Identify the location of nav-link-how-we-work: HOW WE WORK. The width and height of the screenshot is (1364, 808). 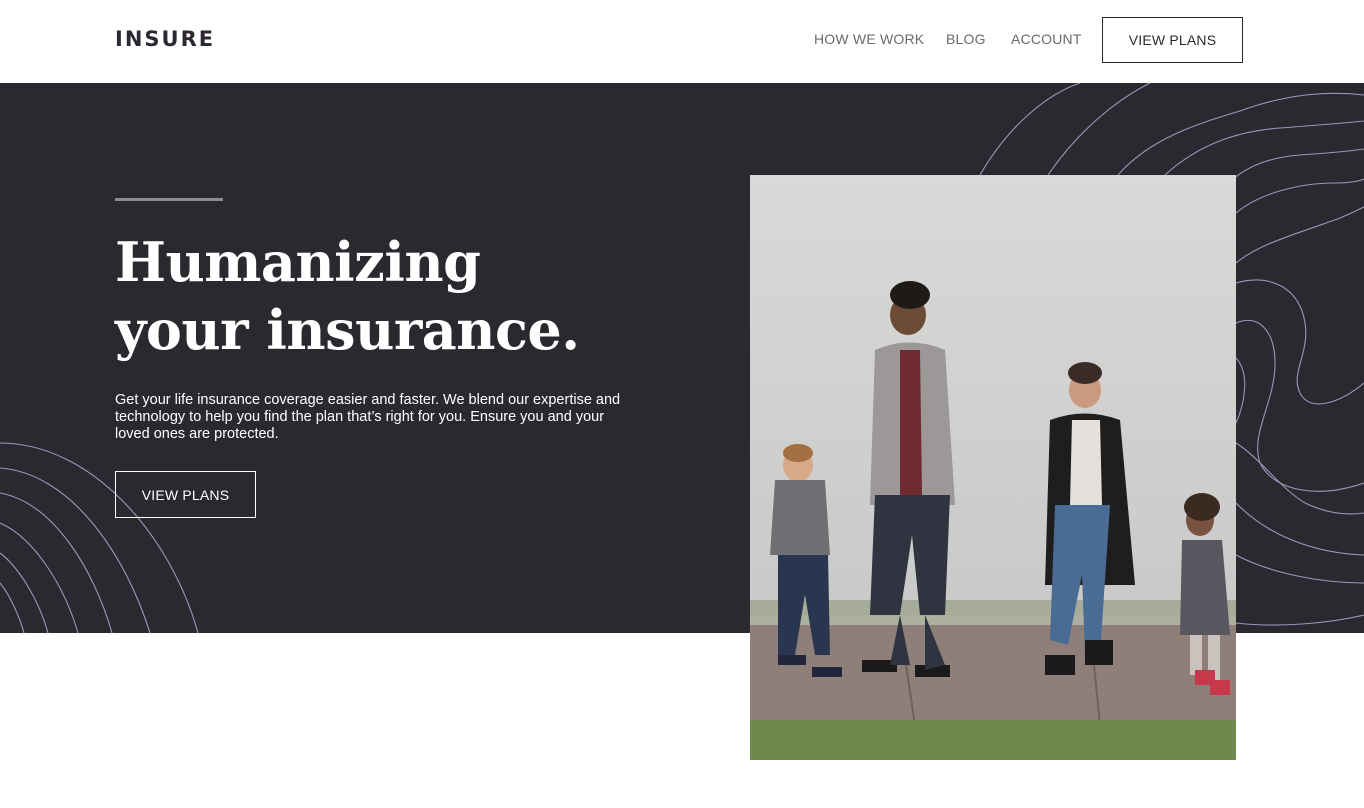
(869, 39).